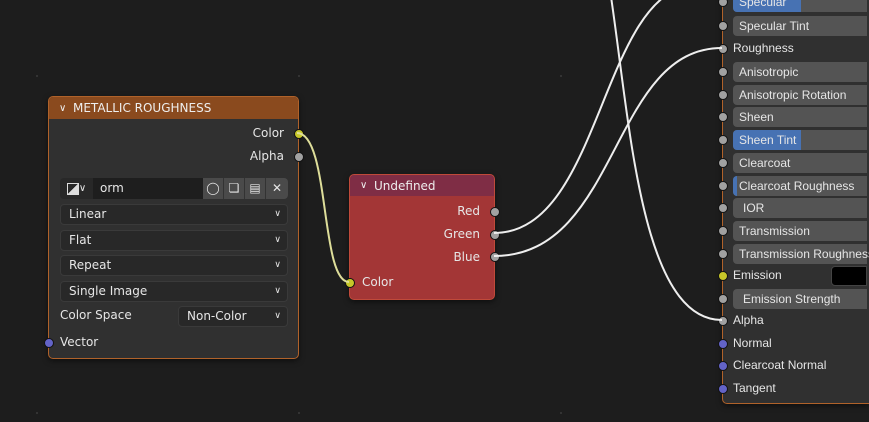 This screenshot has width=869, height=422. I want to click on input-emission-socket, so click(723, 276).